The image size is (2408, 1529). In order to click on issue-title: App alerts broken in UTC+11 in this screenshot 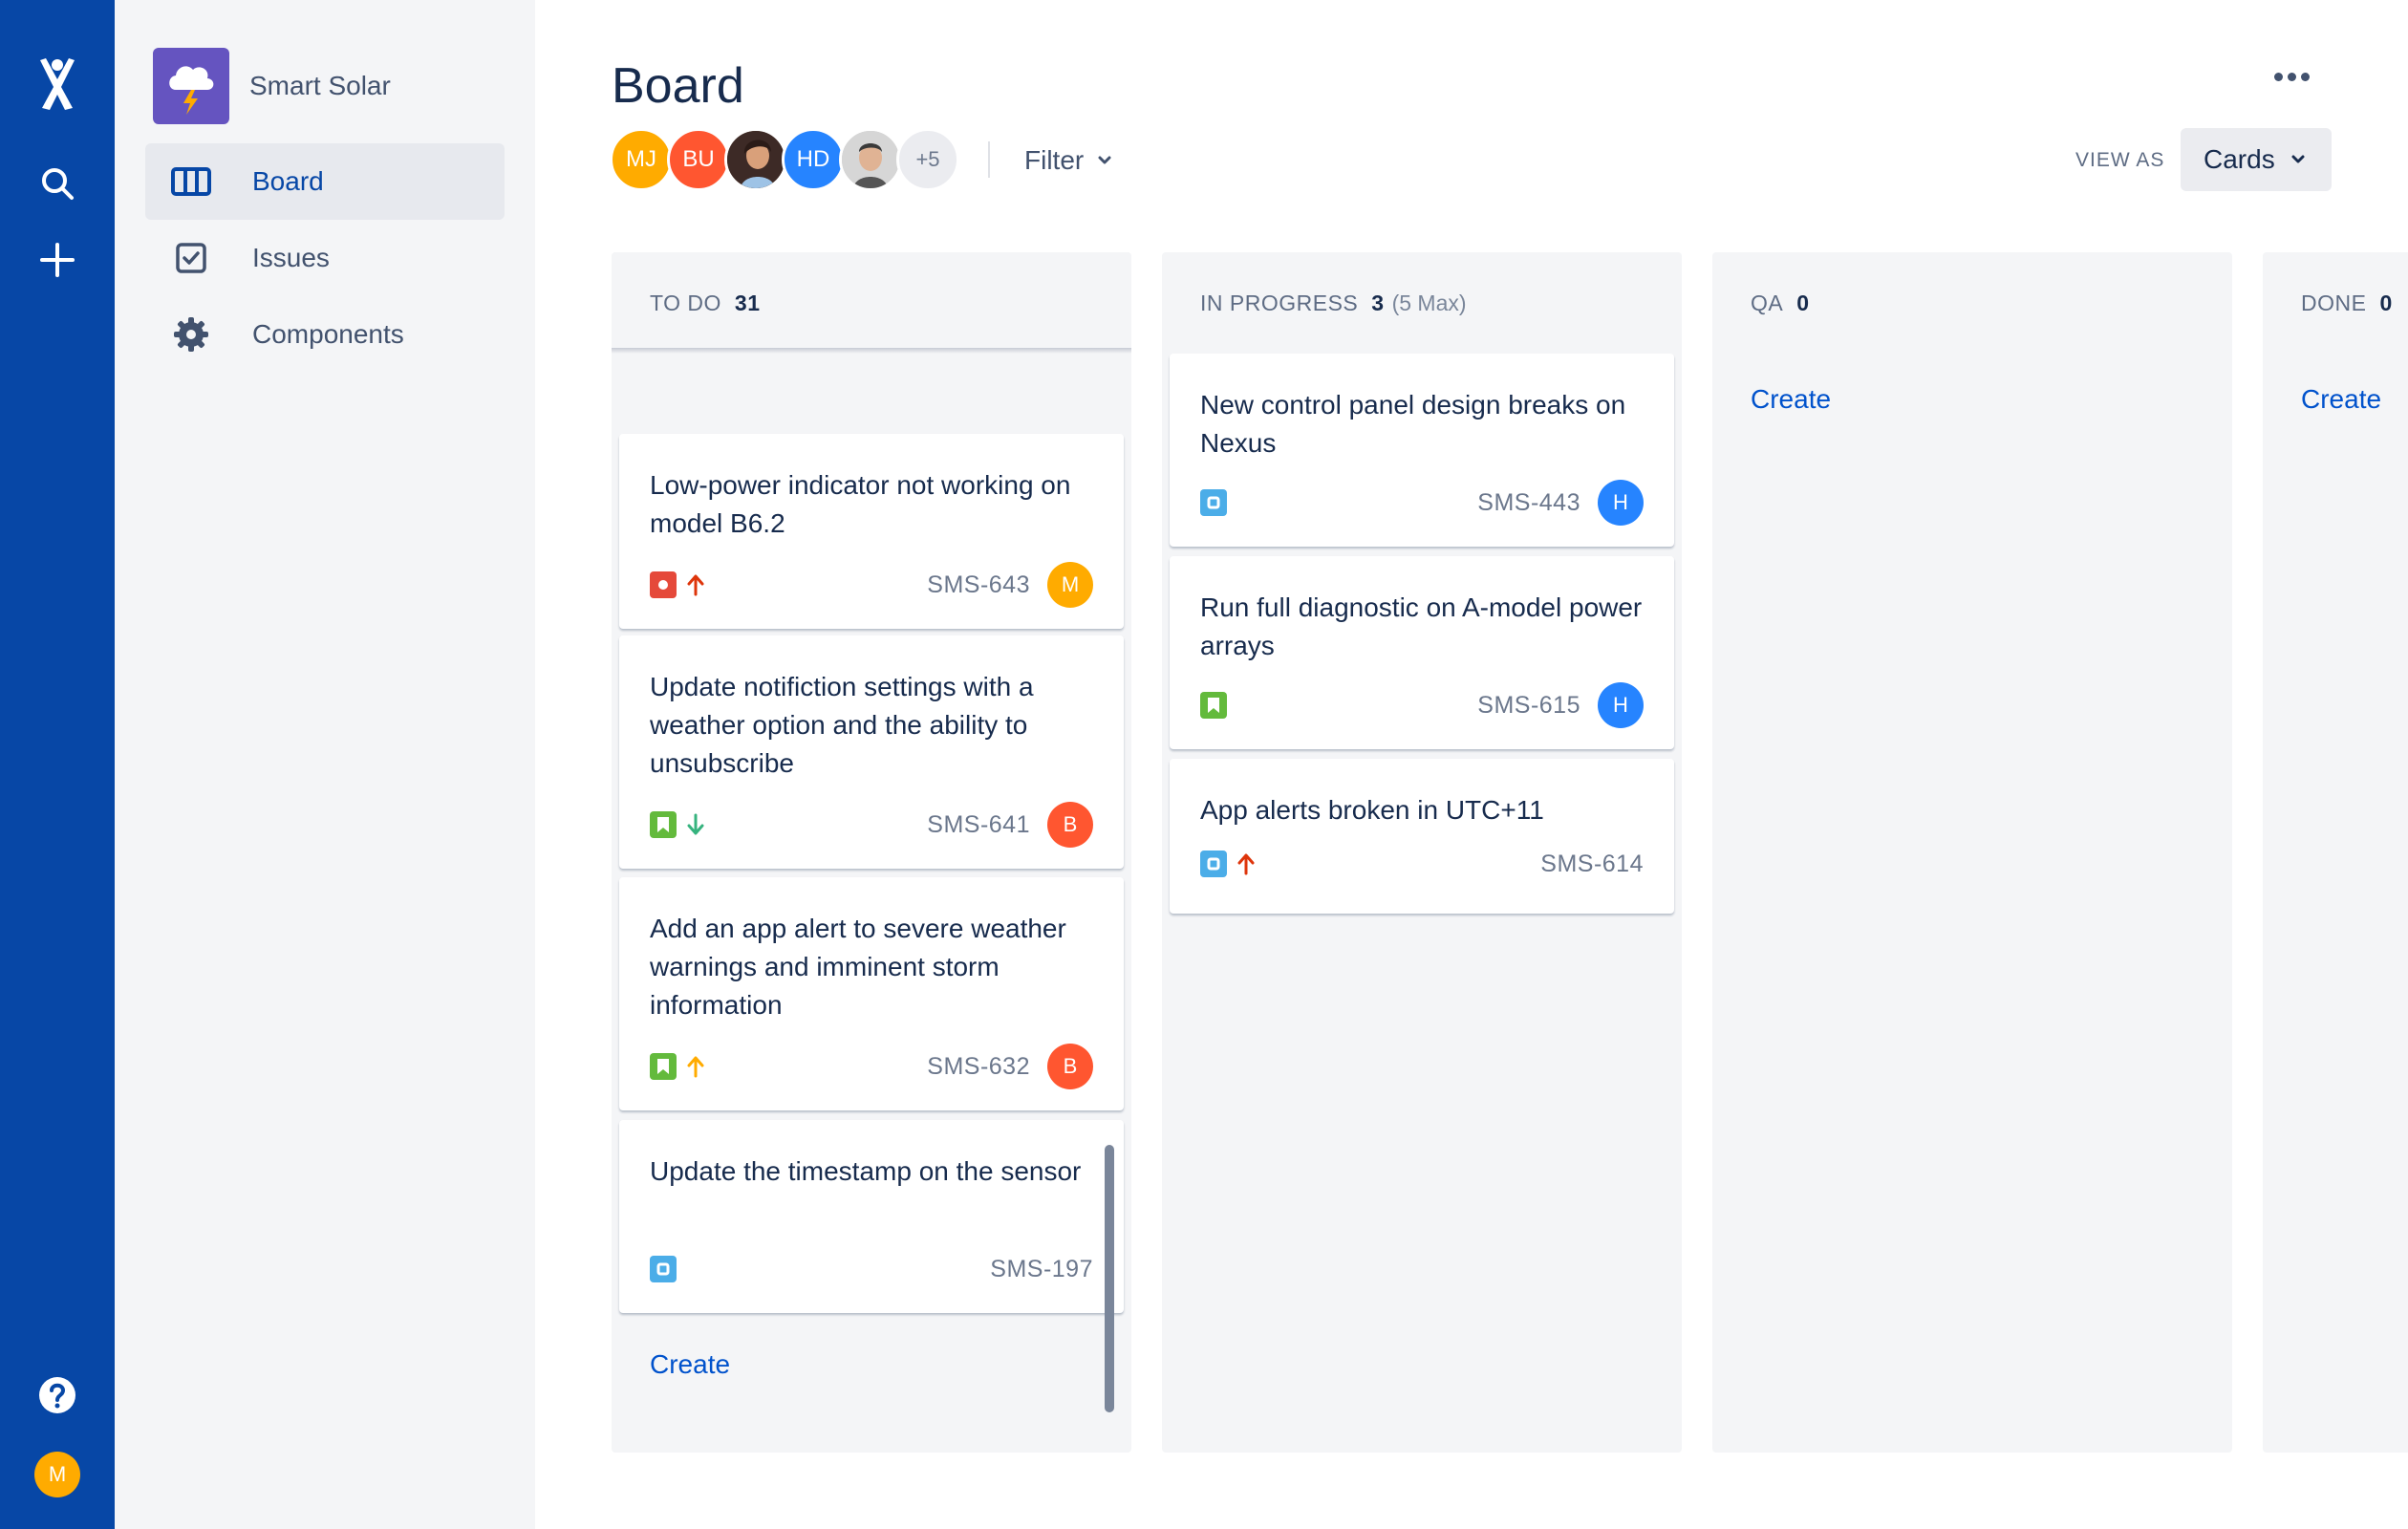, I will do `click(1372, 810)`.